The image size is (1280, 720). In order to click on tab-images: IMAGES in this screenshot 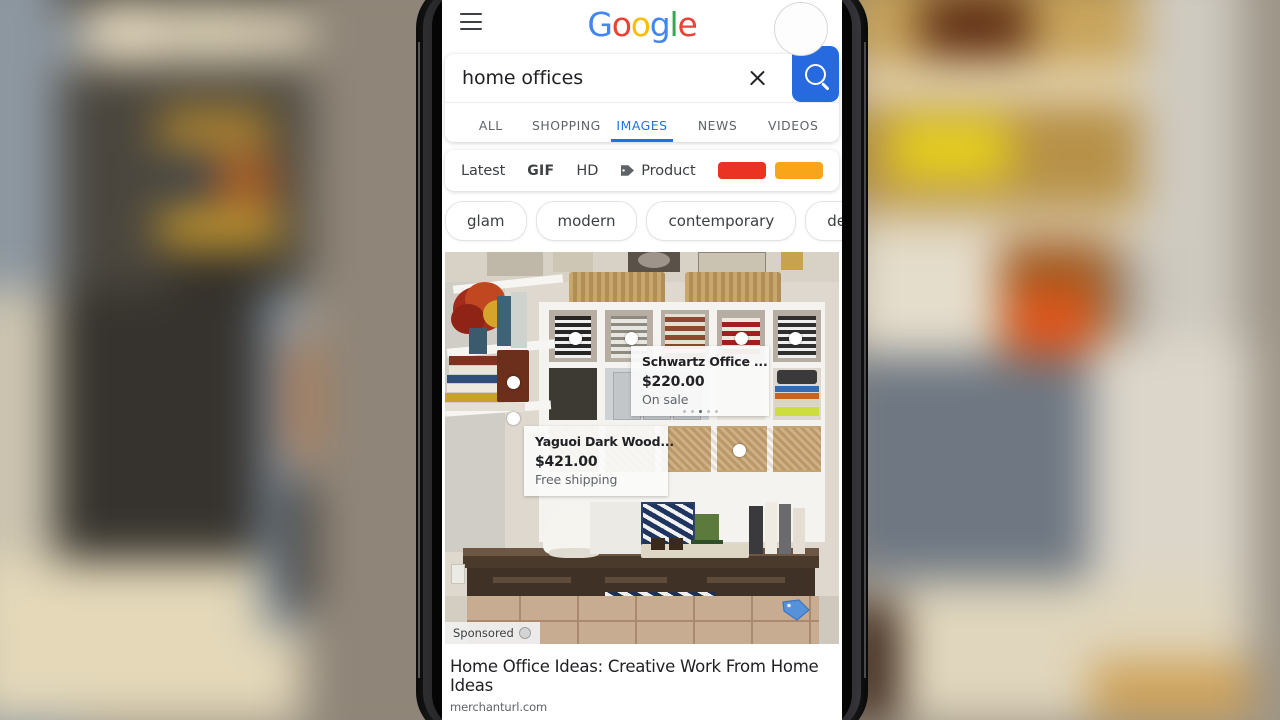, I will do `click(642, 130)`.